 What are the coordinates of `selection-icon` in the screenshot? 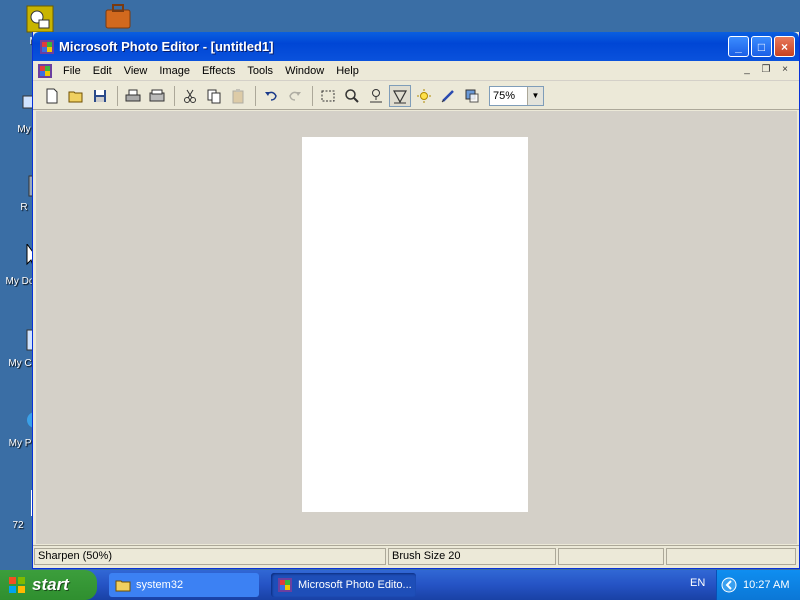 It's located at (328, 95).